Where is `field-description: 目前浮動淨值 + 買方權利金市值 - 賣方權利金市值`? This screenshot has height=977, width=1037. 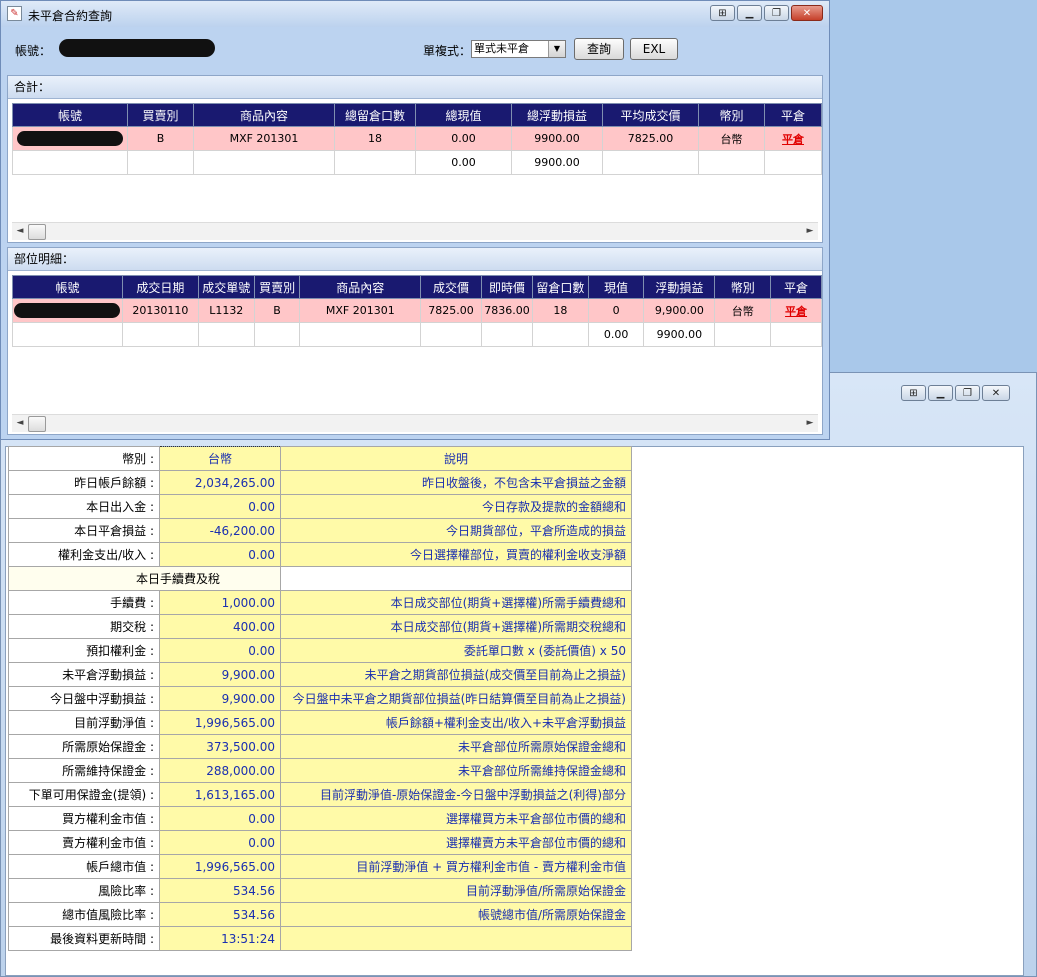
field-description: 目前浮動淨值 + 買方權利金市值 - 賣方權利金市值 is located at coordinates (456, 866).